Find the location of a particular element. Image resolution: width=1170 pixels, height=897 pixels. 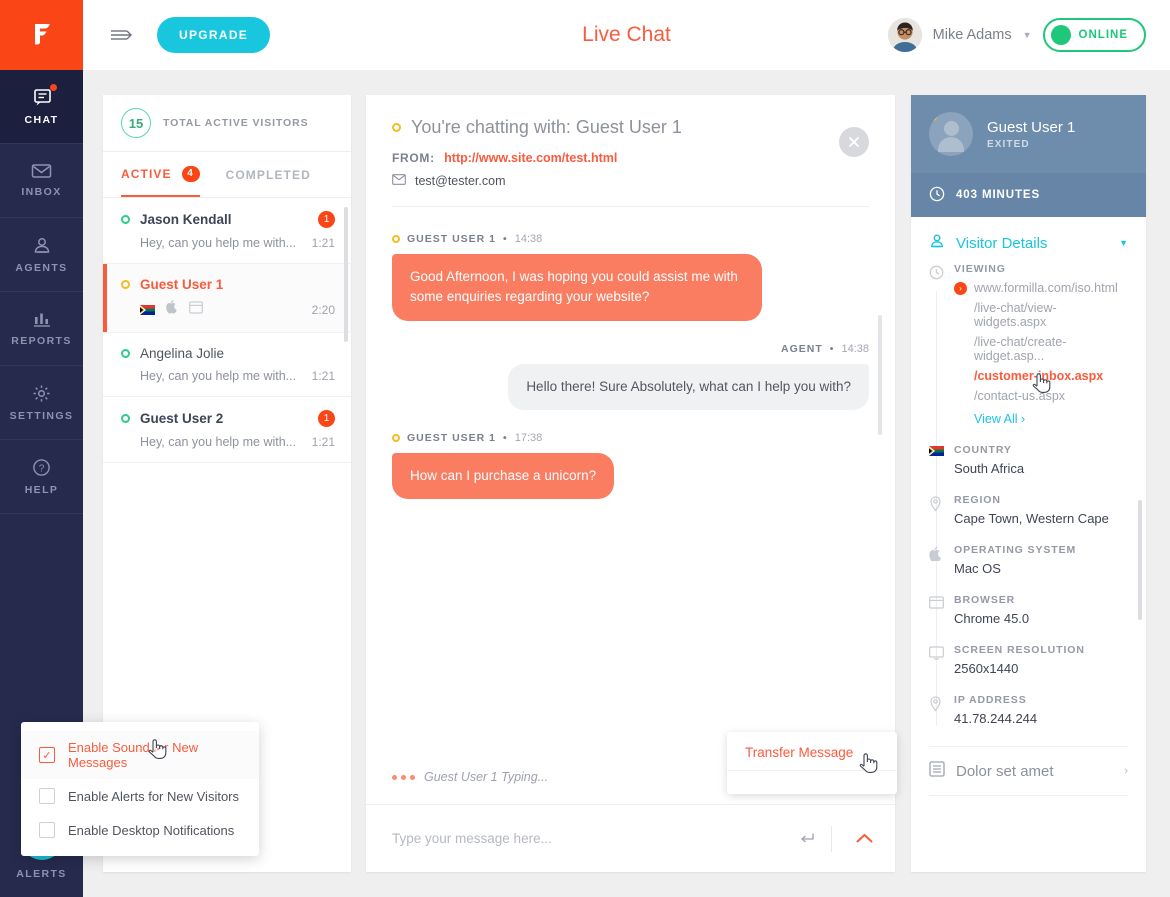

notification-option-sound: ✓ Enable Sound for New Messages is located at coordinates (140, 755).